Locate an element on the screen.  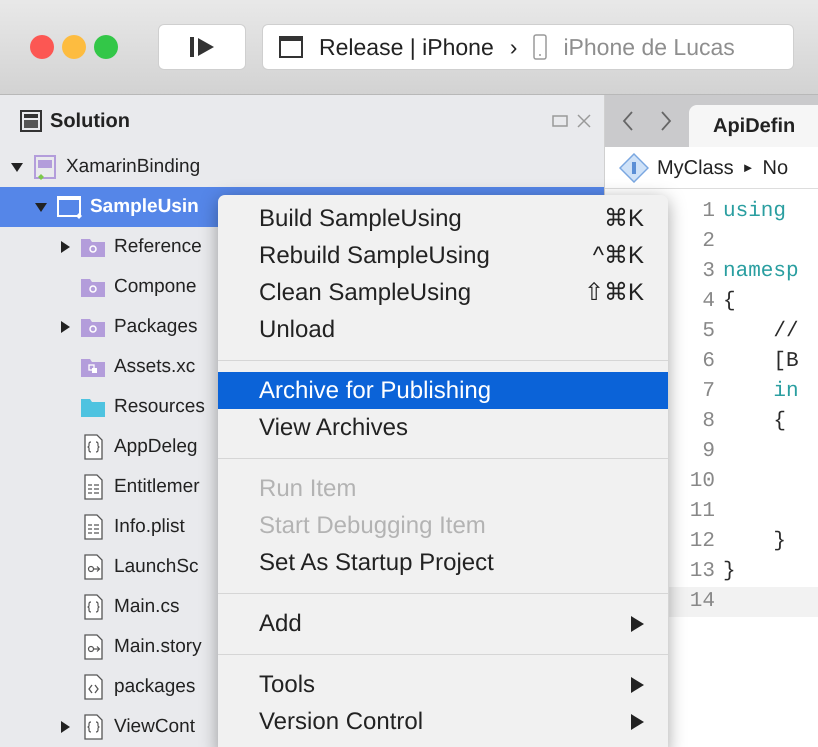
code-line: namesp is located at coordinates (761, 271).